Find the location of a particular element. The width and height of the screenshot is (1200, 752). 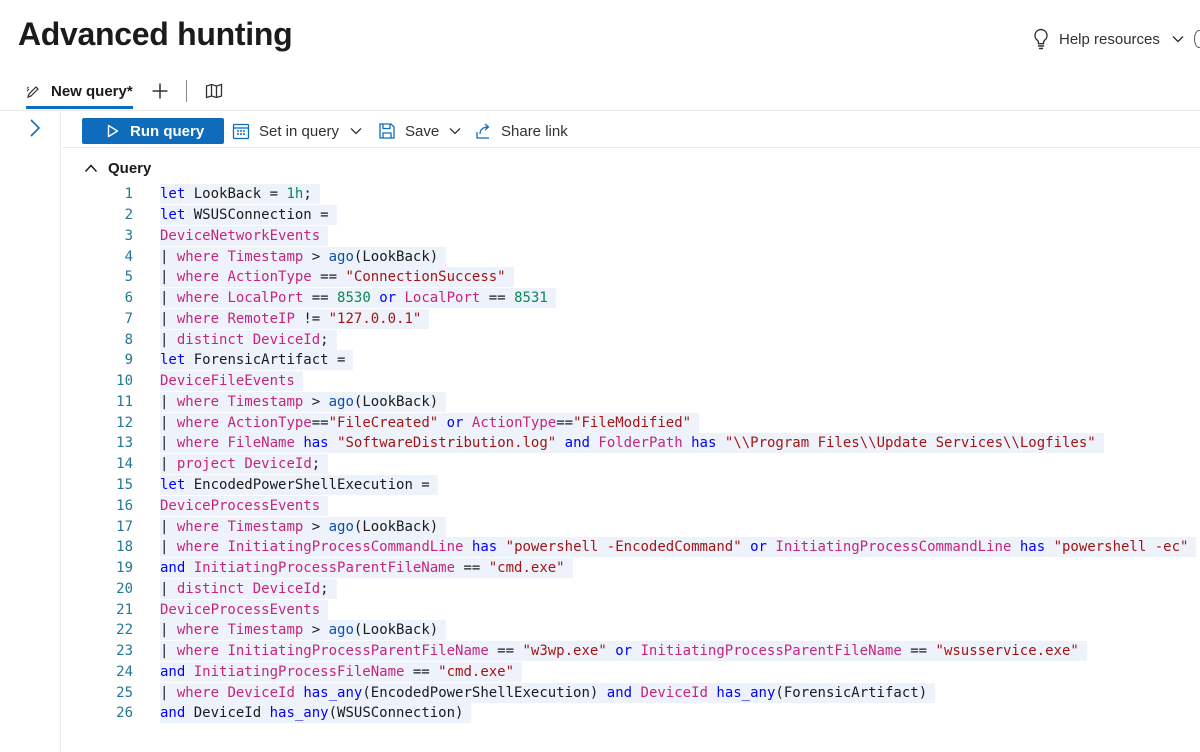

query-section-toggle: Query is located at coordinates (117, 168).